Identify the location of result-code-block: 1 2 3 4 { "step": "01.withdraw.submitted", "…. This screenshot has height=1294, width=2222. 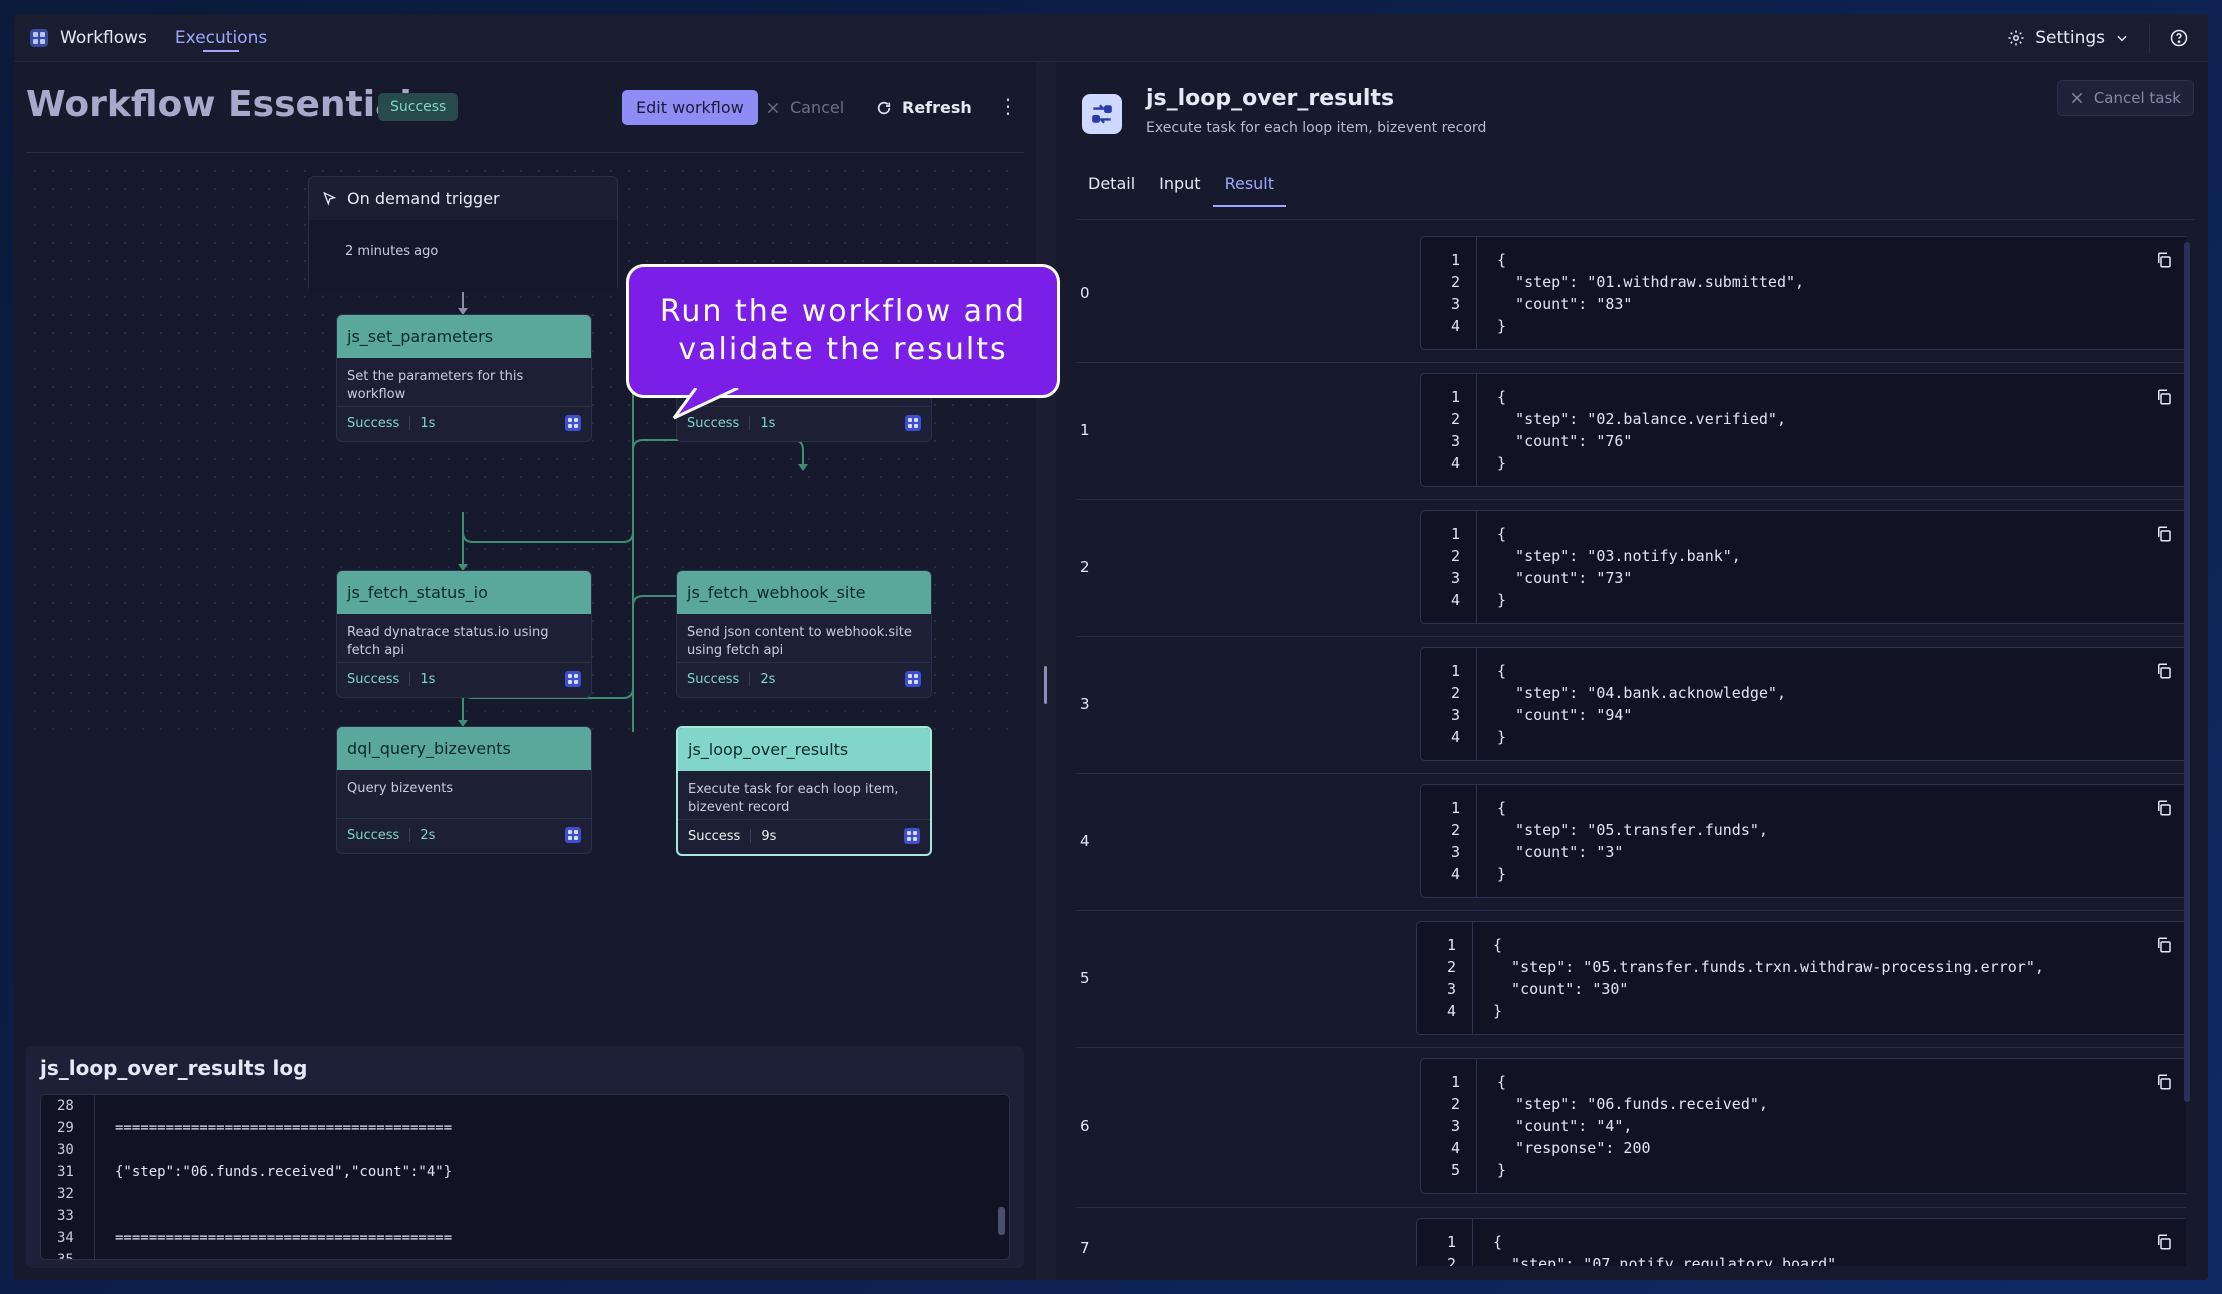
(1803, 293).